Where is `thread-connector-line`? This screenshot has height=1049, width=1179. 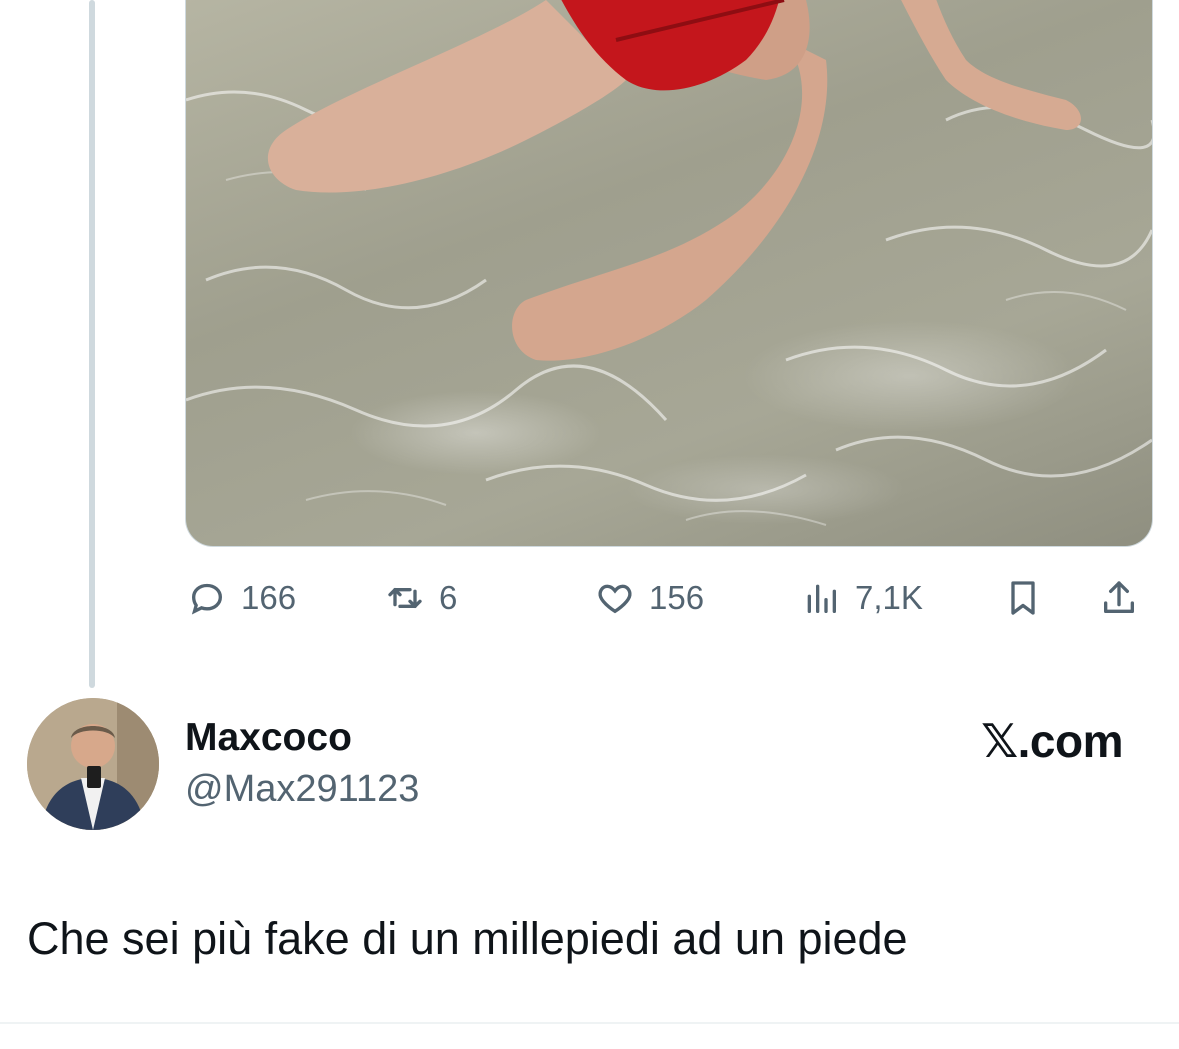 thread-connector-line is located at coordinates (92, 344).